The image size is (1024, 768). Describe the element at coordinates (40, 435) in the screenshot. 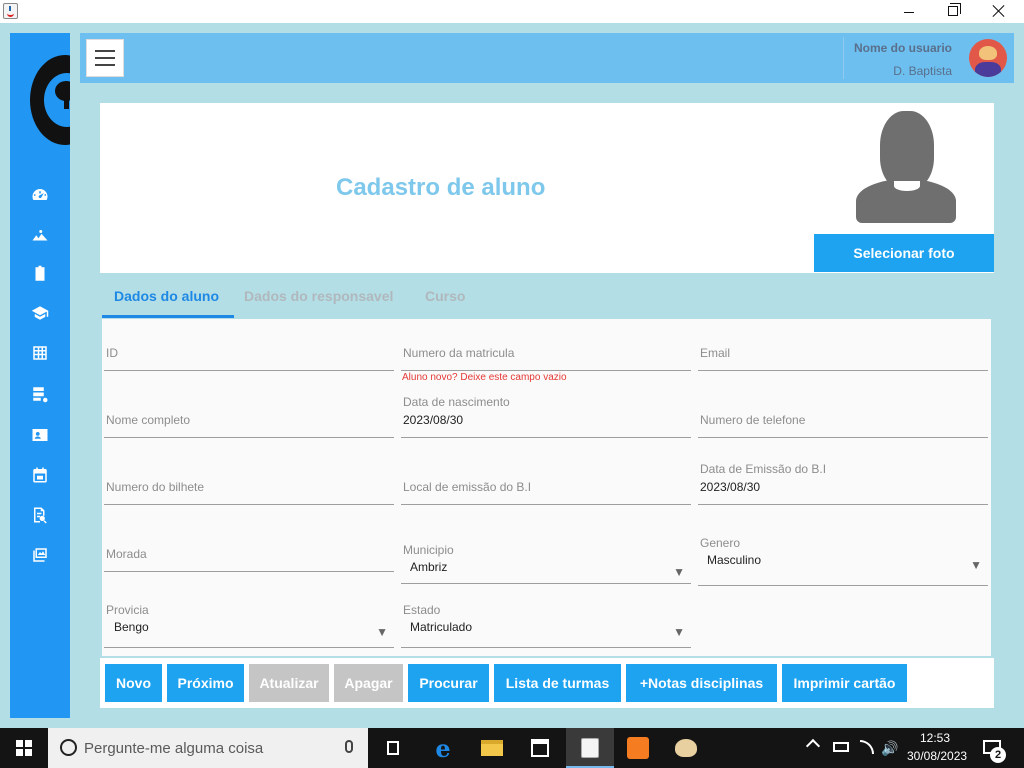

I see `contact-card-icon` at that location.